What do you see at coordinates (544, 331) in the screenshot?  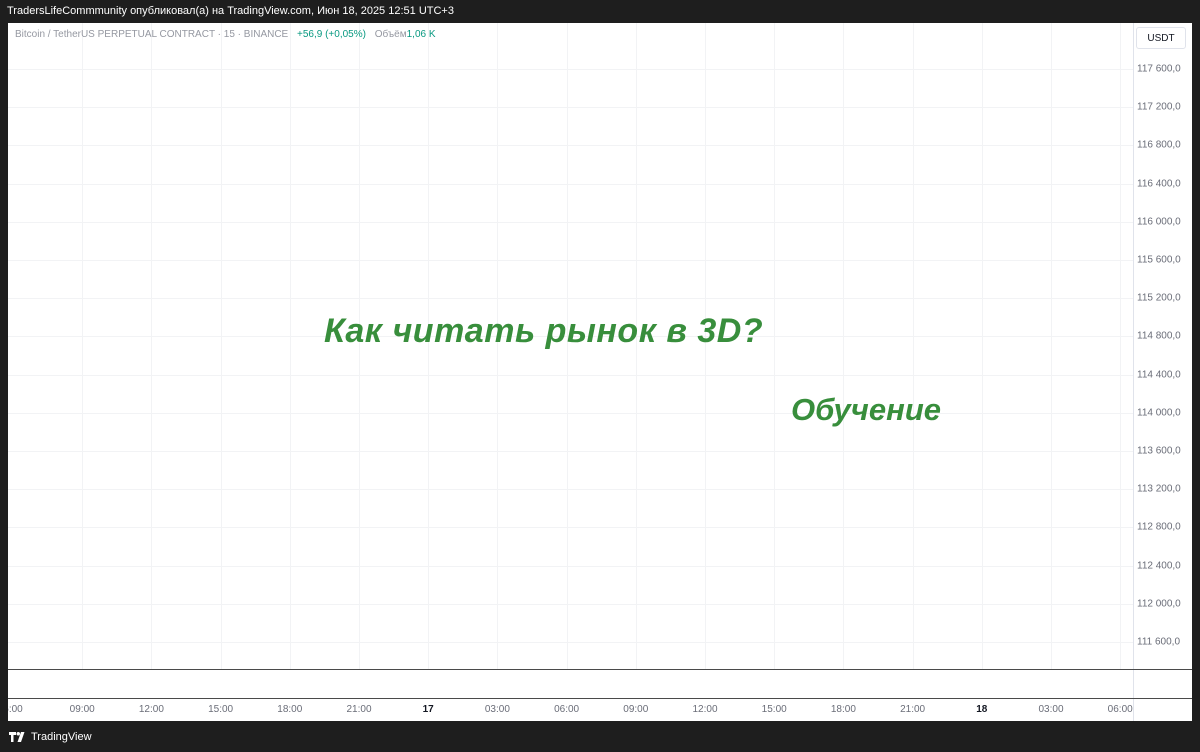 I see `headline-text: Как читать рынок в 3D?` at bounding box center [544, 331].